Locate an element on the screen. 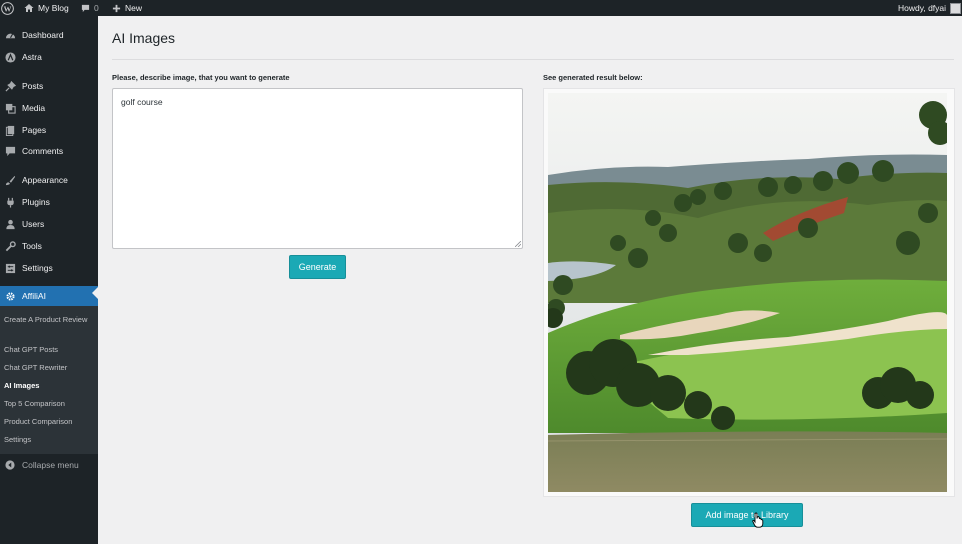 This screenshot has width=962, height=544. user-icon is located at coordinates (10, 224).